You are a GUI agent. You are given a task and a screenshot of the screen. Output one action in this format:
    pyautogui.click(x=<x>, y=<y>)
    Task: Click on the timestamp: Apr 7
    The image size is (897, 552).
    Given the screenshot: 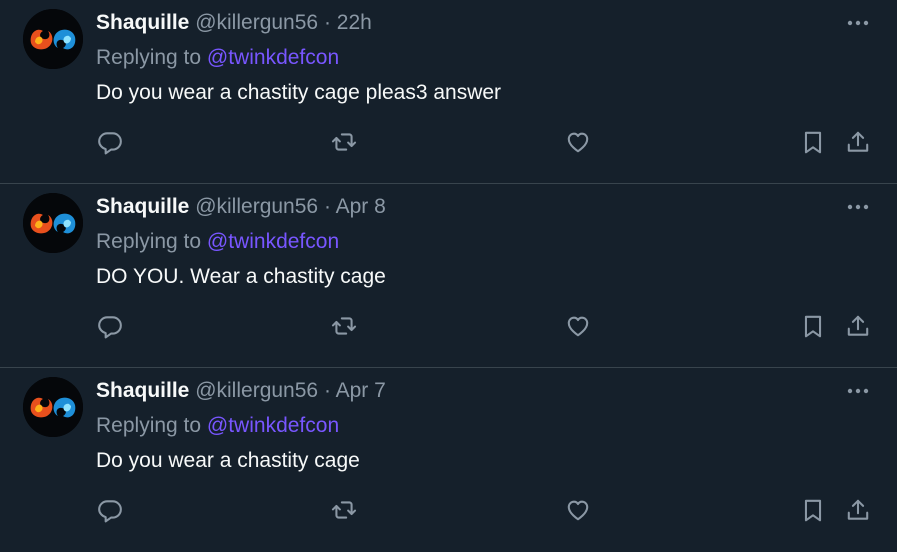 What is the action you would take?
    pyautogui.click(x=361, y=390)
    